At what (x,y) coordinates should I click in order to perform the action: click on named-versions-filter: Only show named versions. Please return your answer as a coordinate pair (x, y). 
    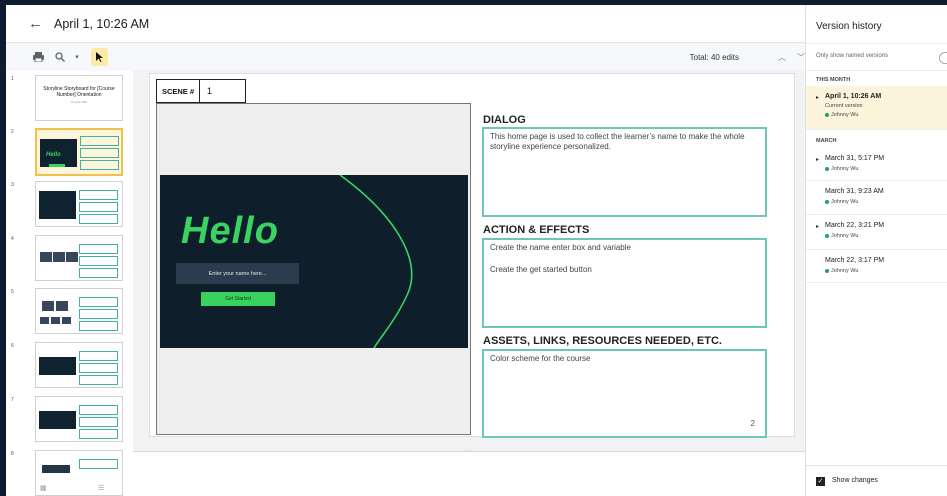
    Looking at the image, I should click on (876, 57).